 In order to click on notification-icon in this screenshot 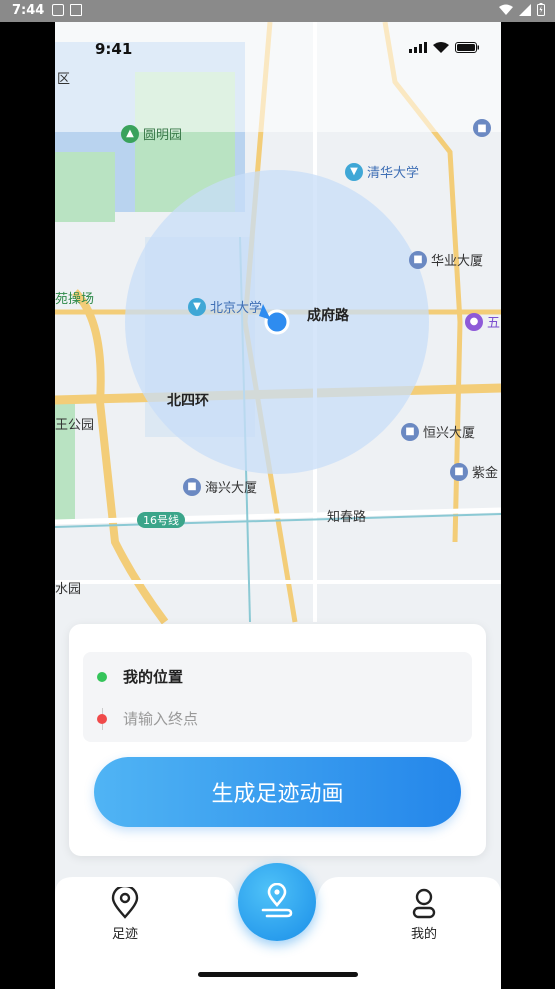, I will do `click(58, 10)`.